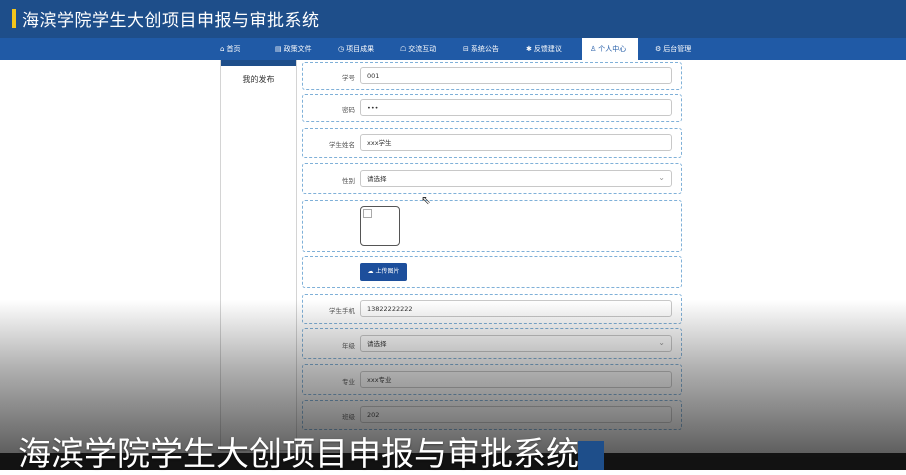 Image resolution: width=906 pixels, height=475 pixels. I want to click on nav-item-profile: ♙ 个人中心, so click(610, 49).